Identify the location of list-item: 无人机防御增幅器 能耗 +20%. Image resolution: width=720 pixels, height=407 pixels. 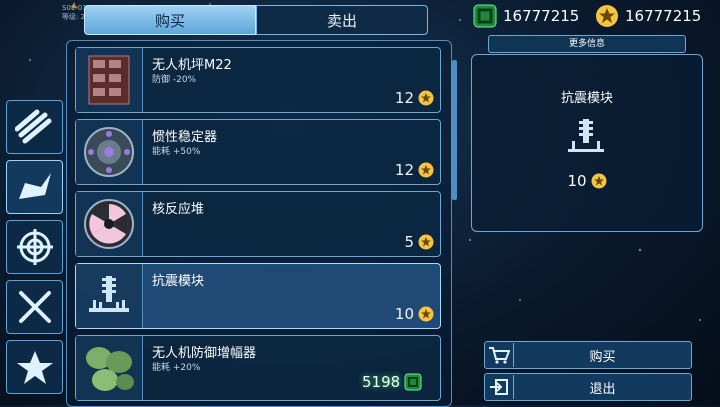
(258, 368).